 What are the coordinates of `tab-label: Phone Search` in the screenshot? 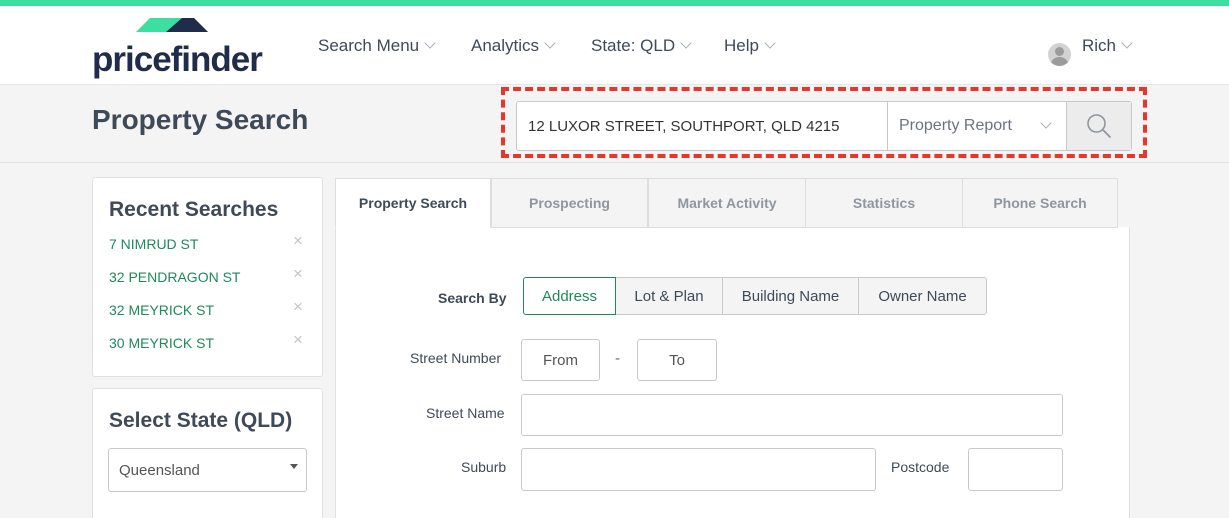 It's located at (1040, 203).